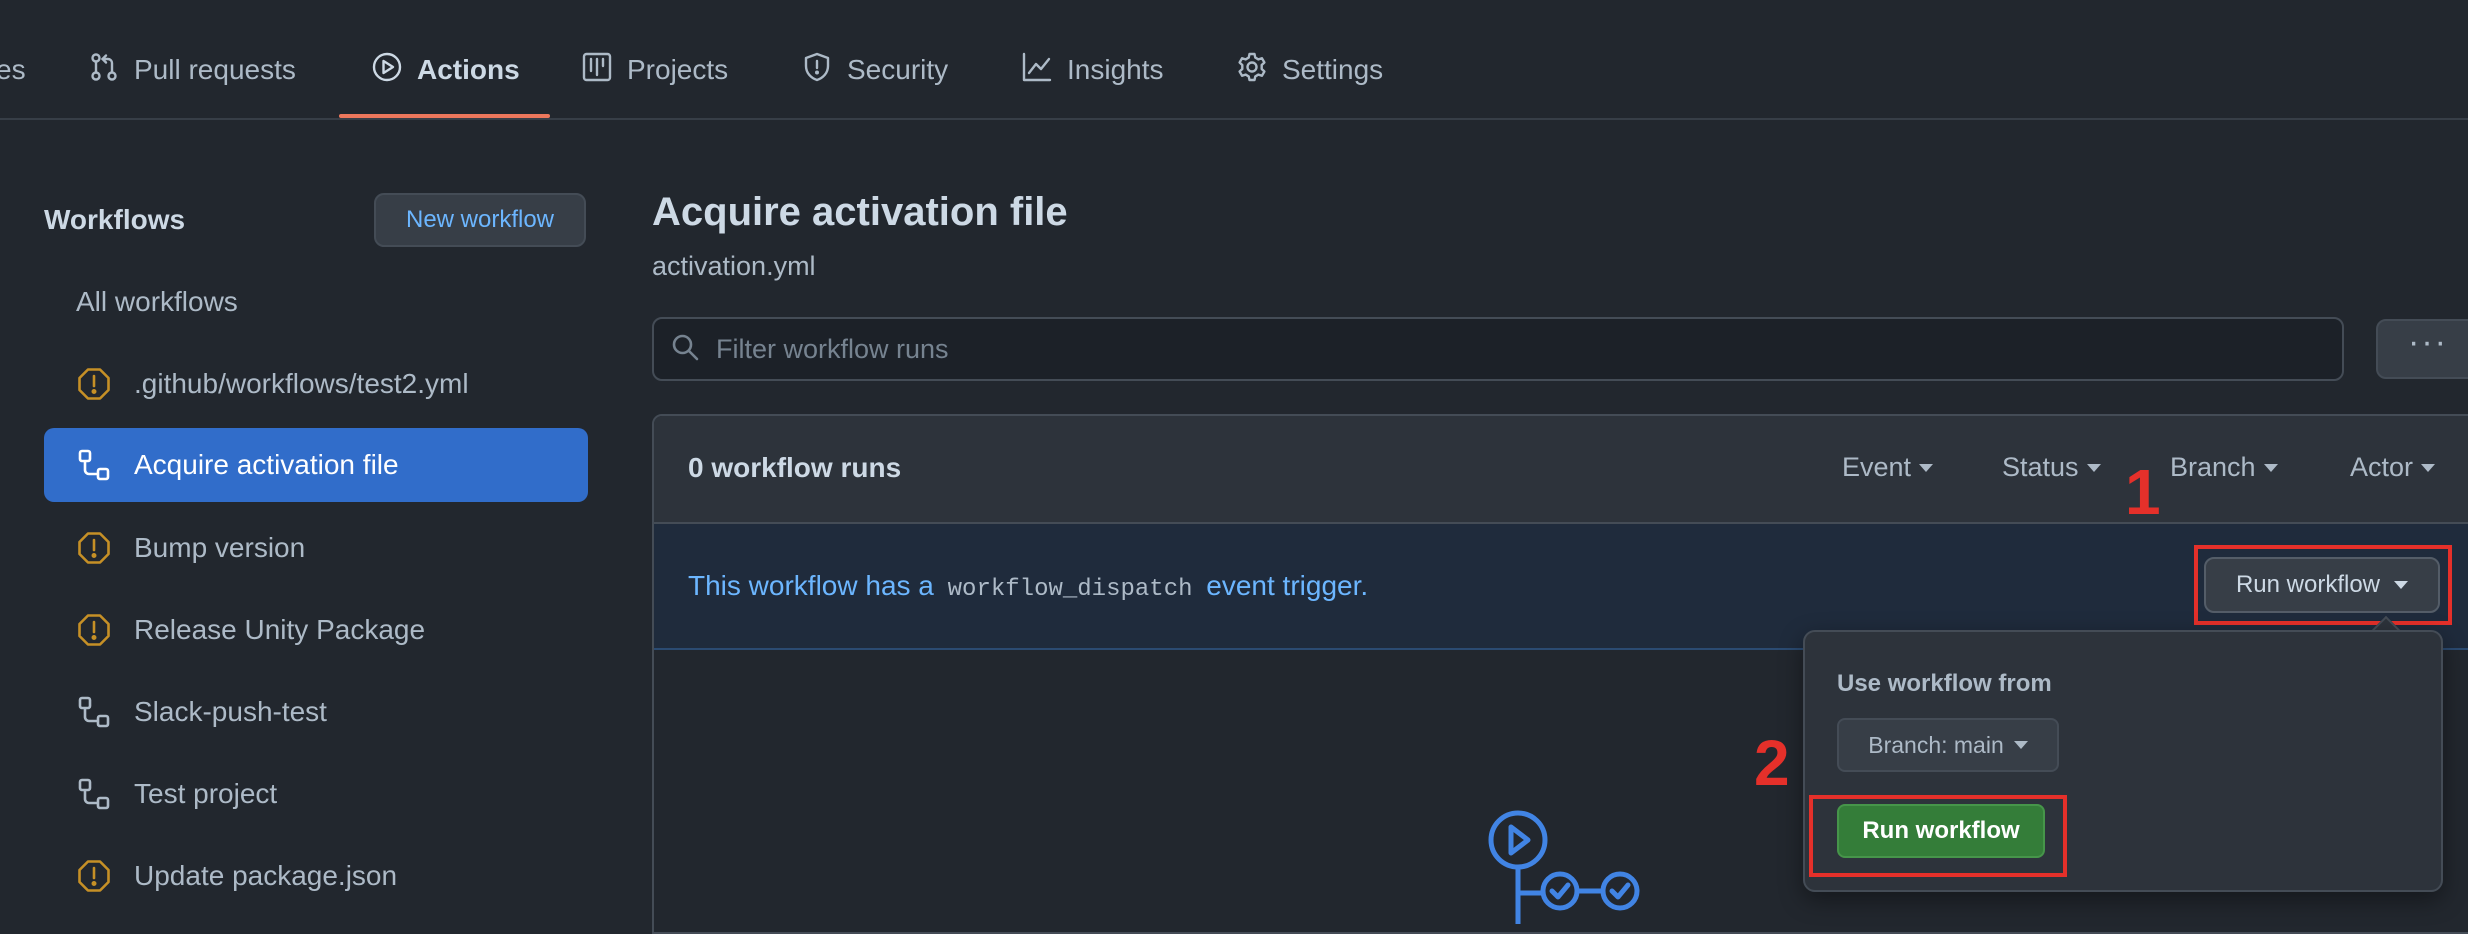  Describe the element at coordinates (2213, 467) in the screenshot. I see `branch-filter-label: Branch` at that location.